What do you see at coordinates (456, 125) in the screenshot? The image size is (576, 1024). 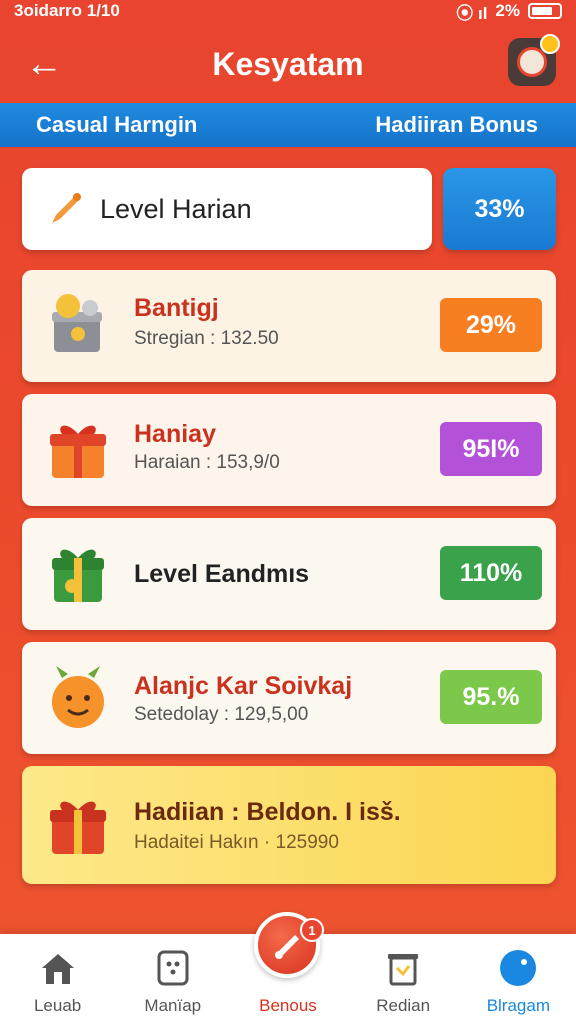 I see `tab-bonus: Hadiiran Bonus` at bounding box center [456, 125].